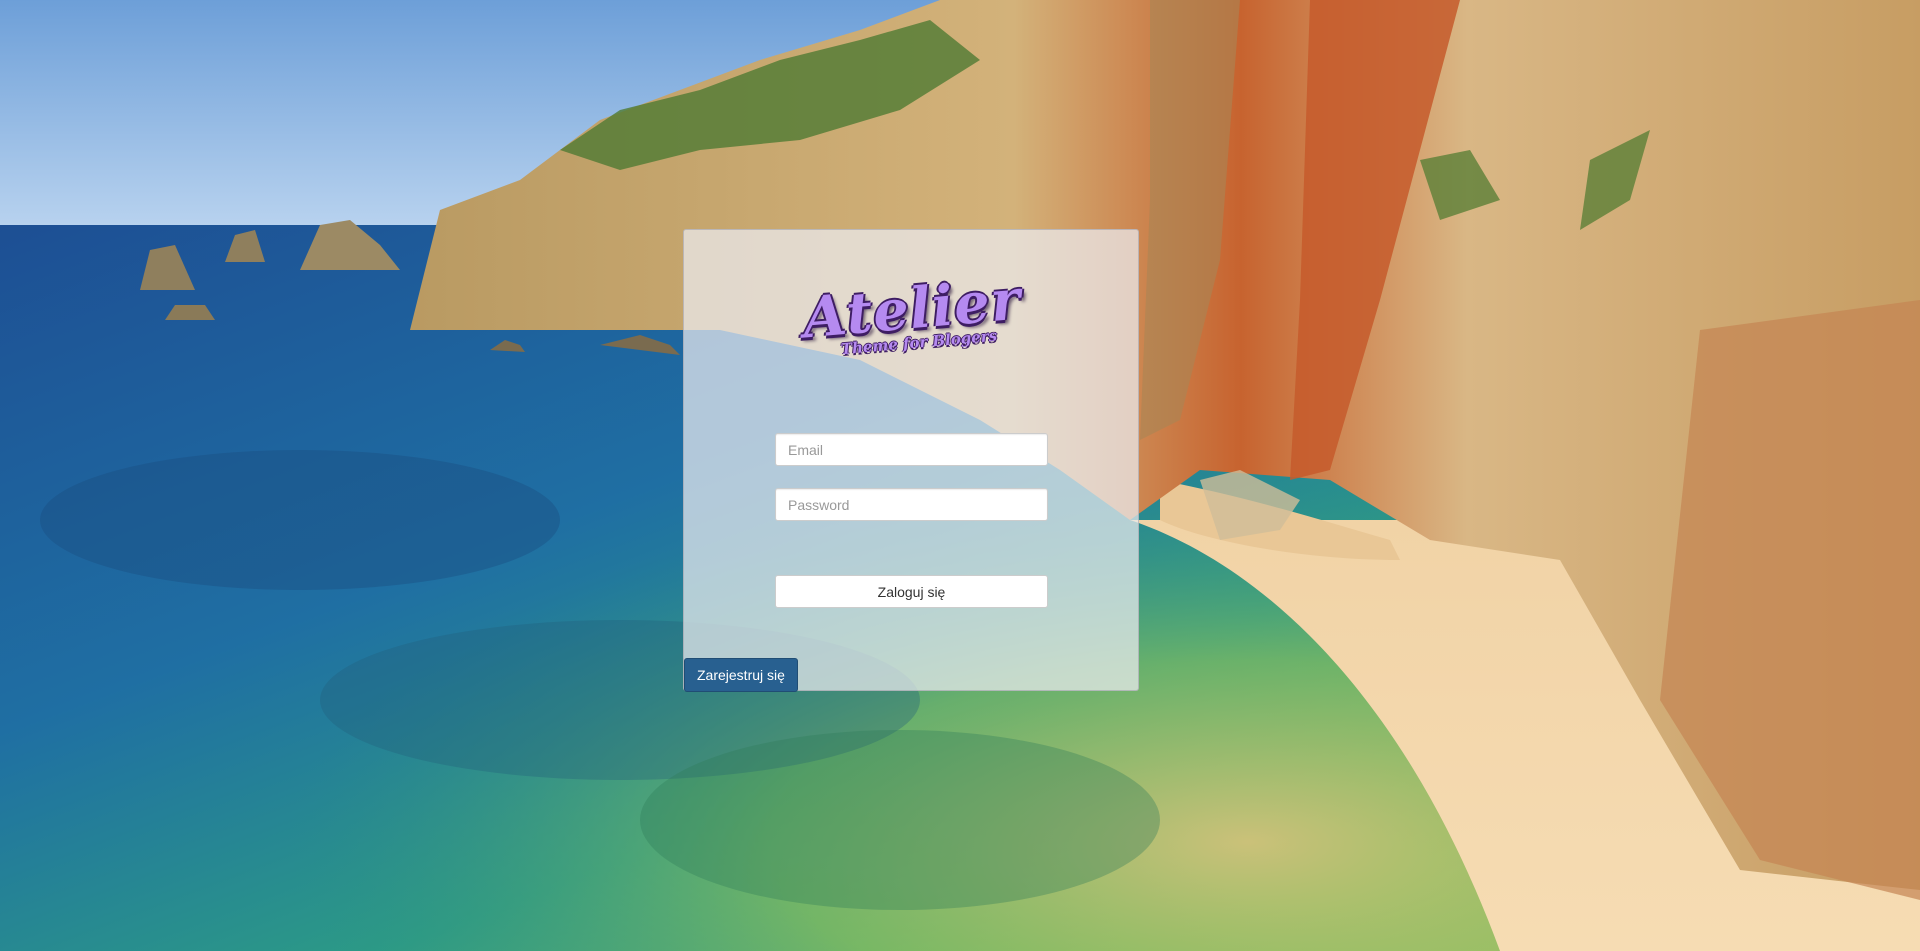 This screenshot has height=951, width=1920. Describe the element at coordinates (911, 591) in the screenshot. I see `login-button: Zaloguj się` at that location.